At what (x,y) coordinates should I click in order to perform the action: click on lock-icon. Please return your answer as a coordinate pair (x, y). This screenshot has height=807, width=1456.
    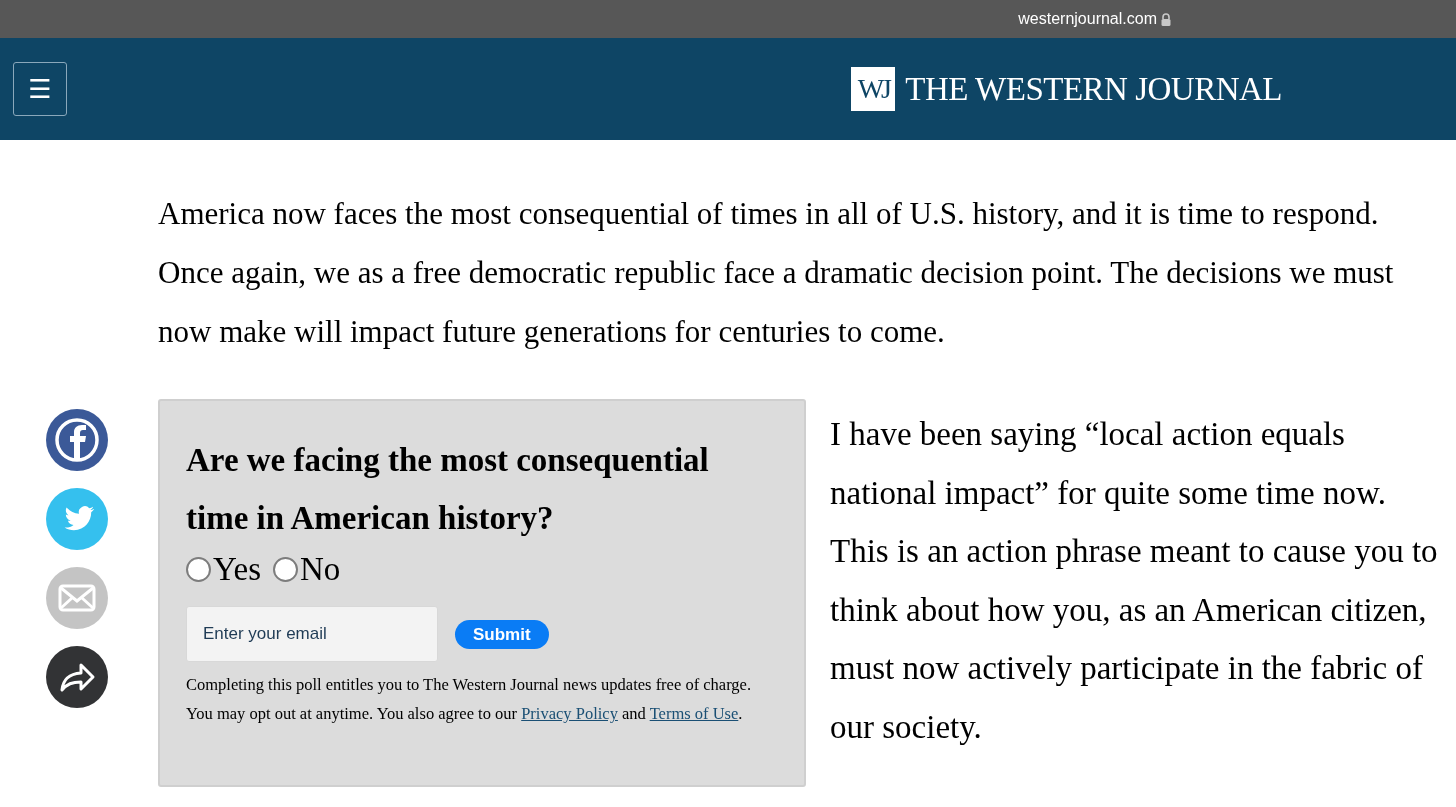
    Looking at the image, I should click on (1166, 19).